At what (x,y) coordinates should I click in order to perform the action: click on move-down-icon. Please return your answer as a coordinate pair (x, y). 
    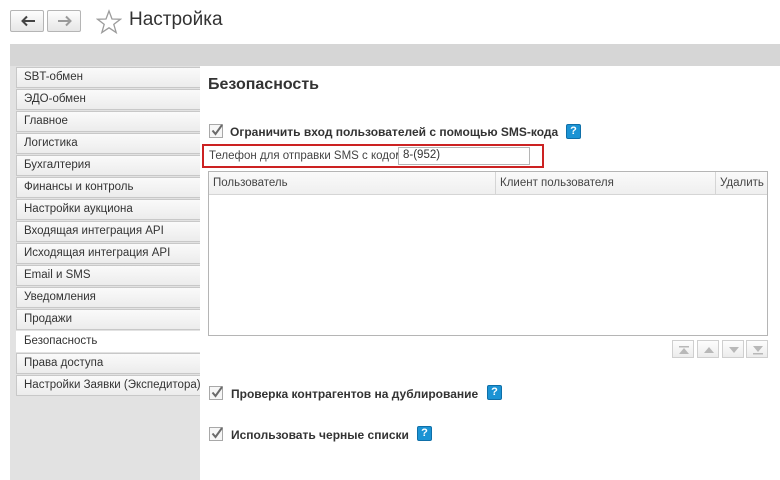
    Looking at the image, I should click on (734, 350).